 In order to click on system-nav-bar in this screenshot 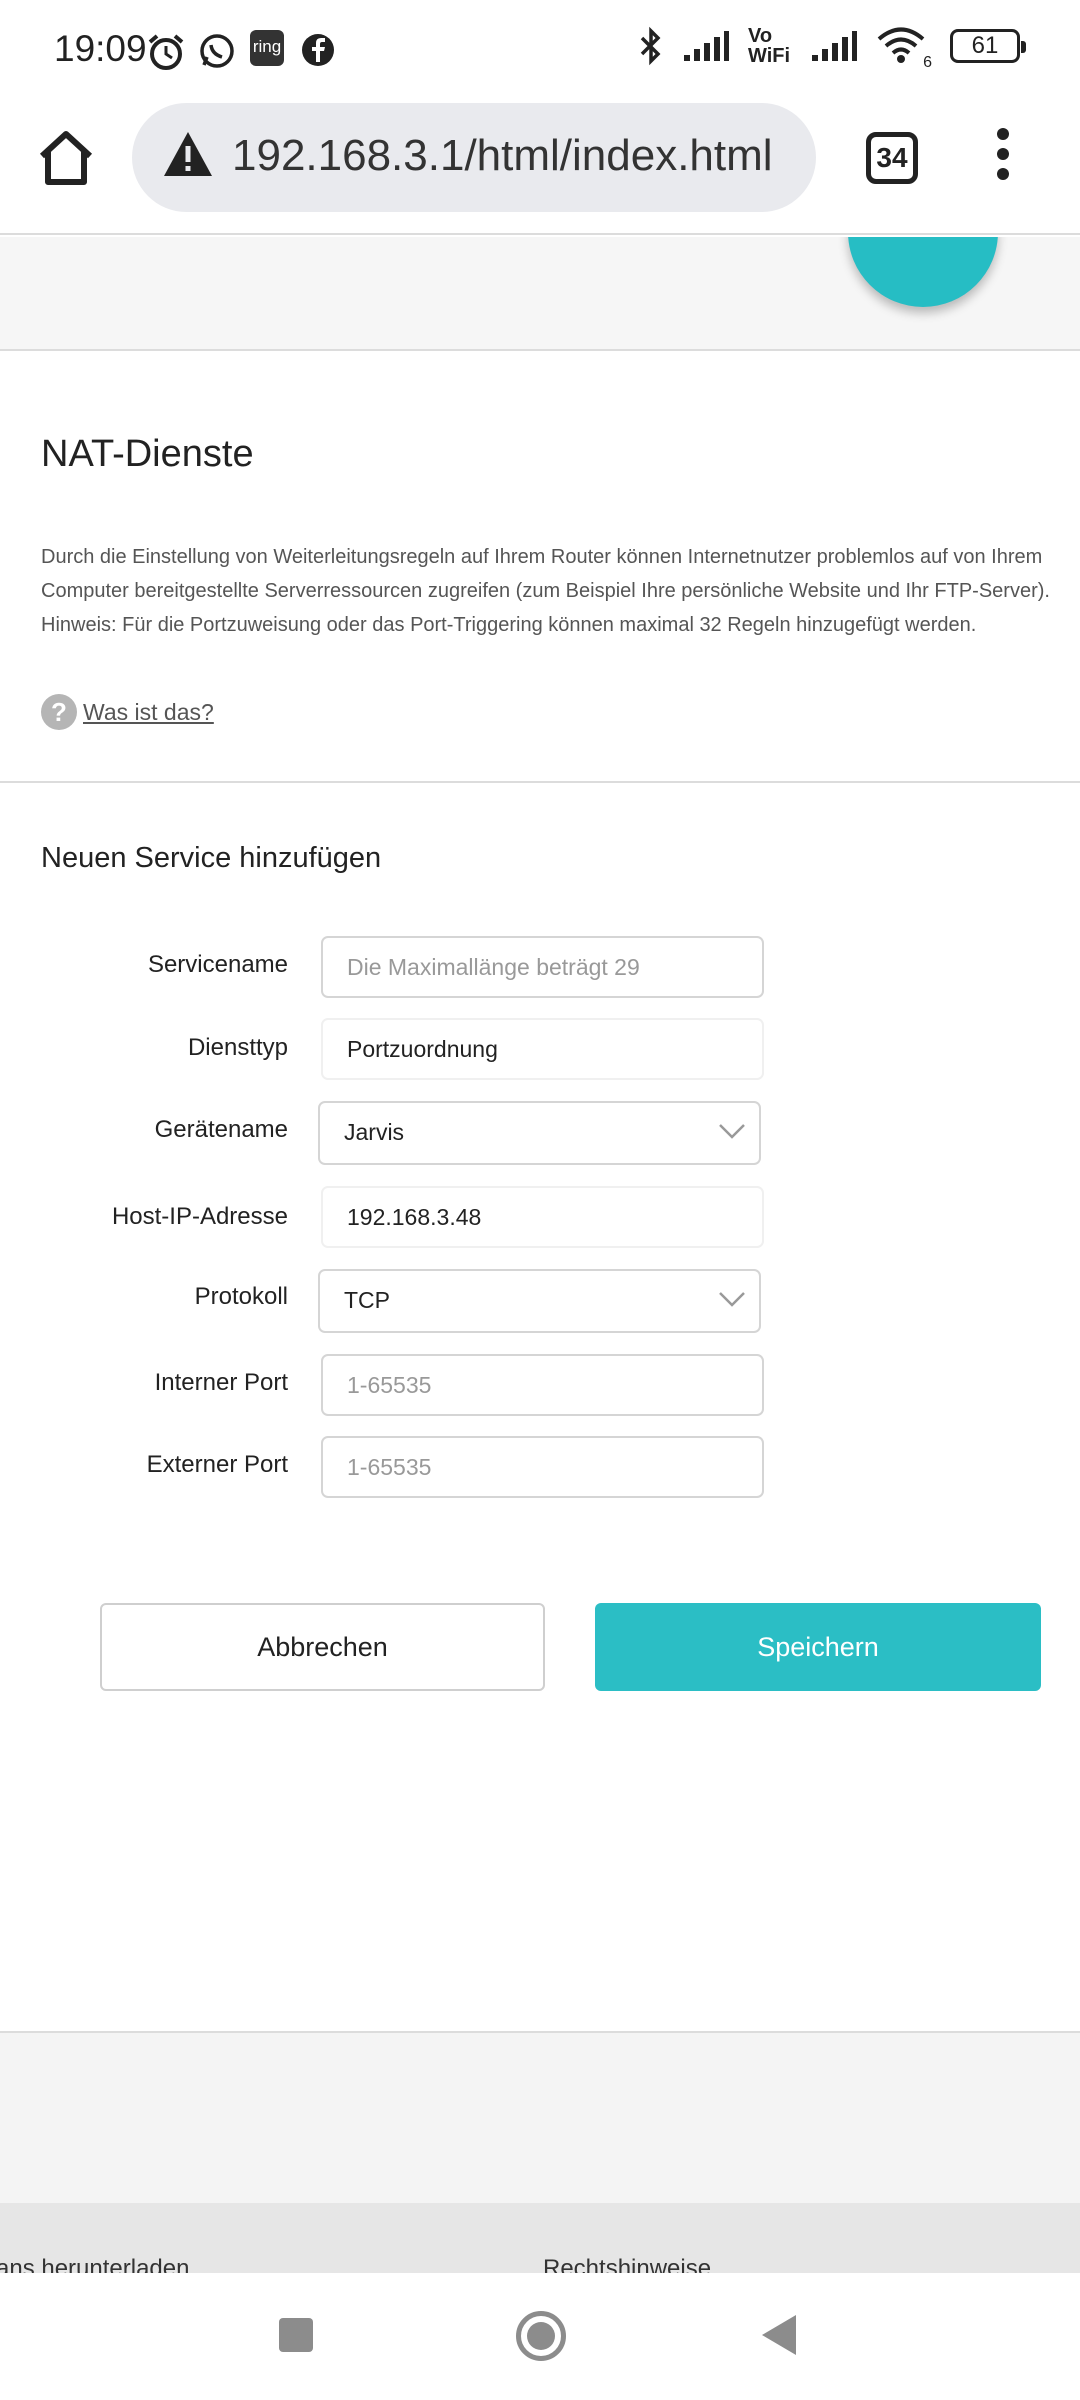, I will do `click(540, 2336)`.